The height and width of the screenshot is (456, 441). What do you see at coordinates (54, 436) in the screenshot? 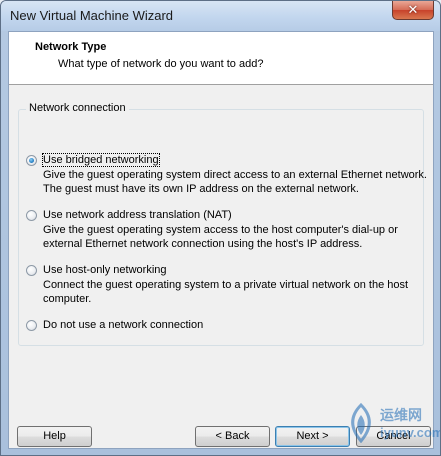
I see `help-button: Help` at bounding box center [54, 436].